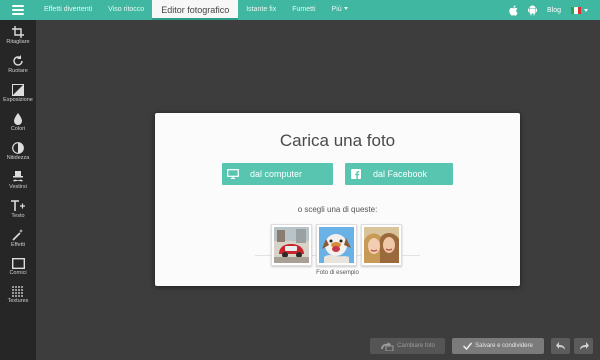 The width and height of the screenshot is (600, 360). Describe the element at coordinates (303, 10) in the screenshot. I see `nav-fumetti: Fumetti` at that location.